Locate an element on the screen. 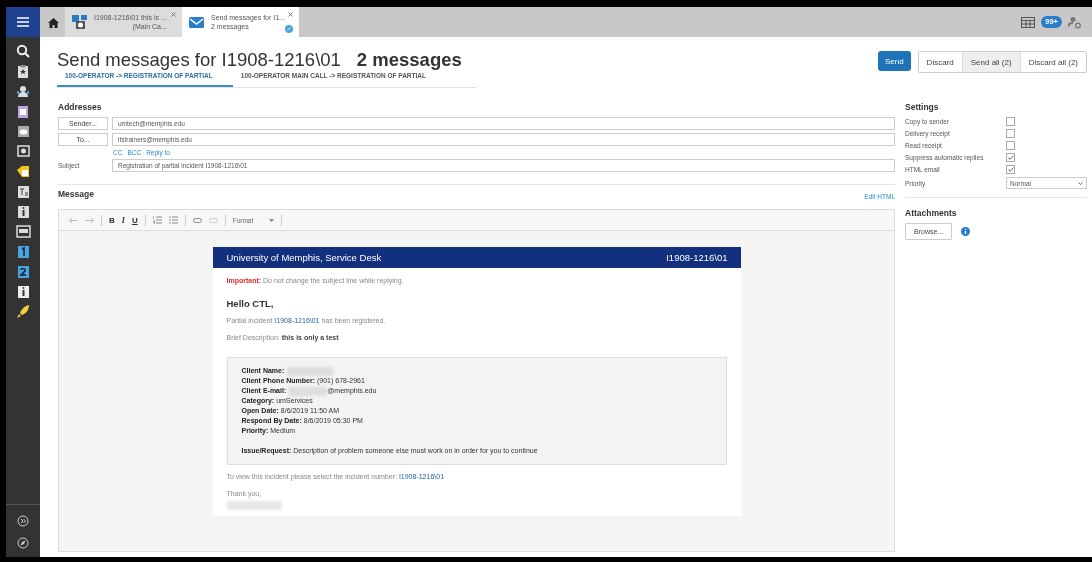 This screenshot has width=1092, height=562. compass-icon is located at coordinates (23, 543).